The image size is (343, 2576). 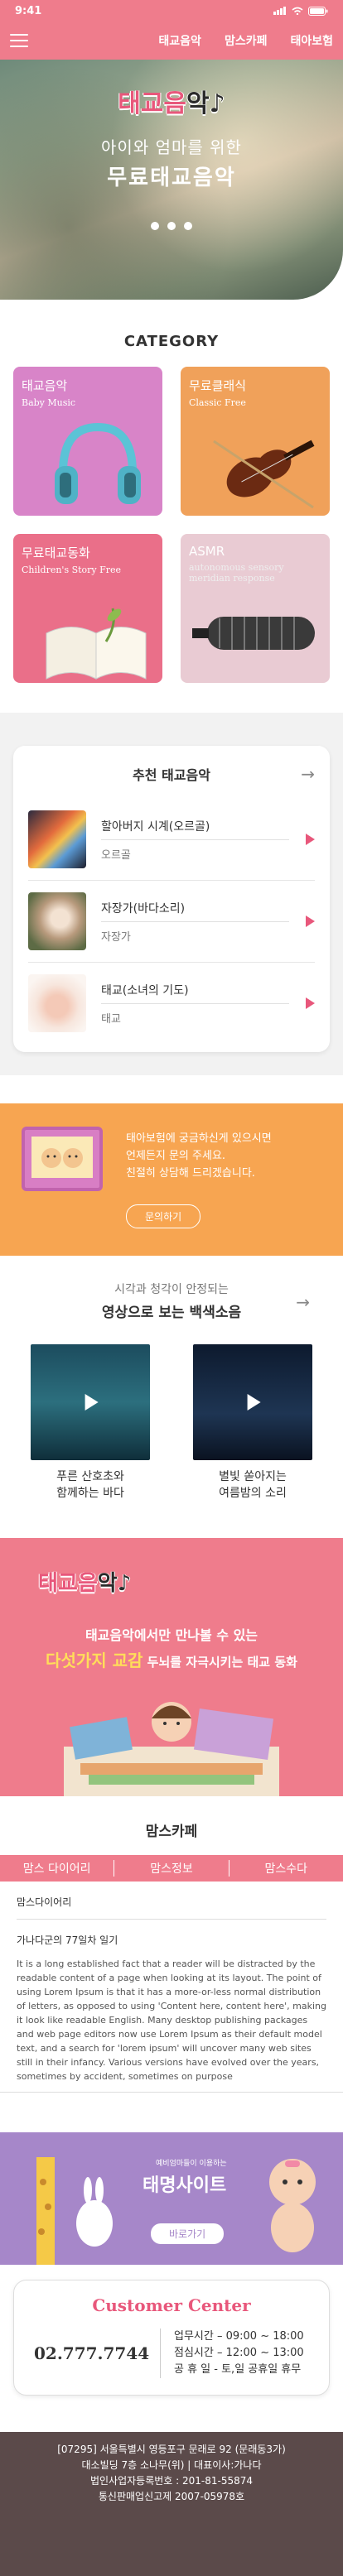 I want to click on category-label: 무료클래식, so click(x=218, y=385).